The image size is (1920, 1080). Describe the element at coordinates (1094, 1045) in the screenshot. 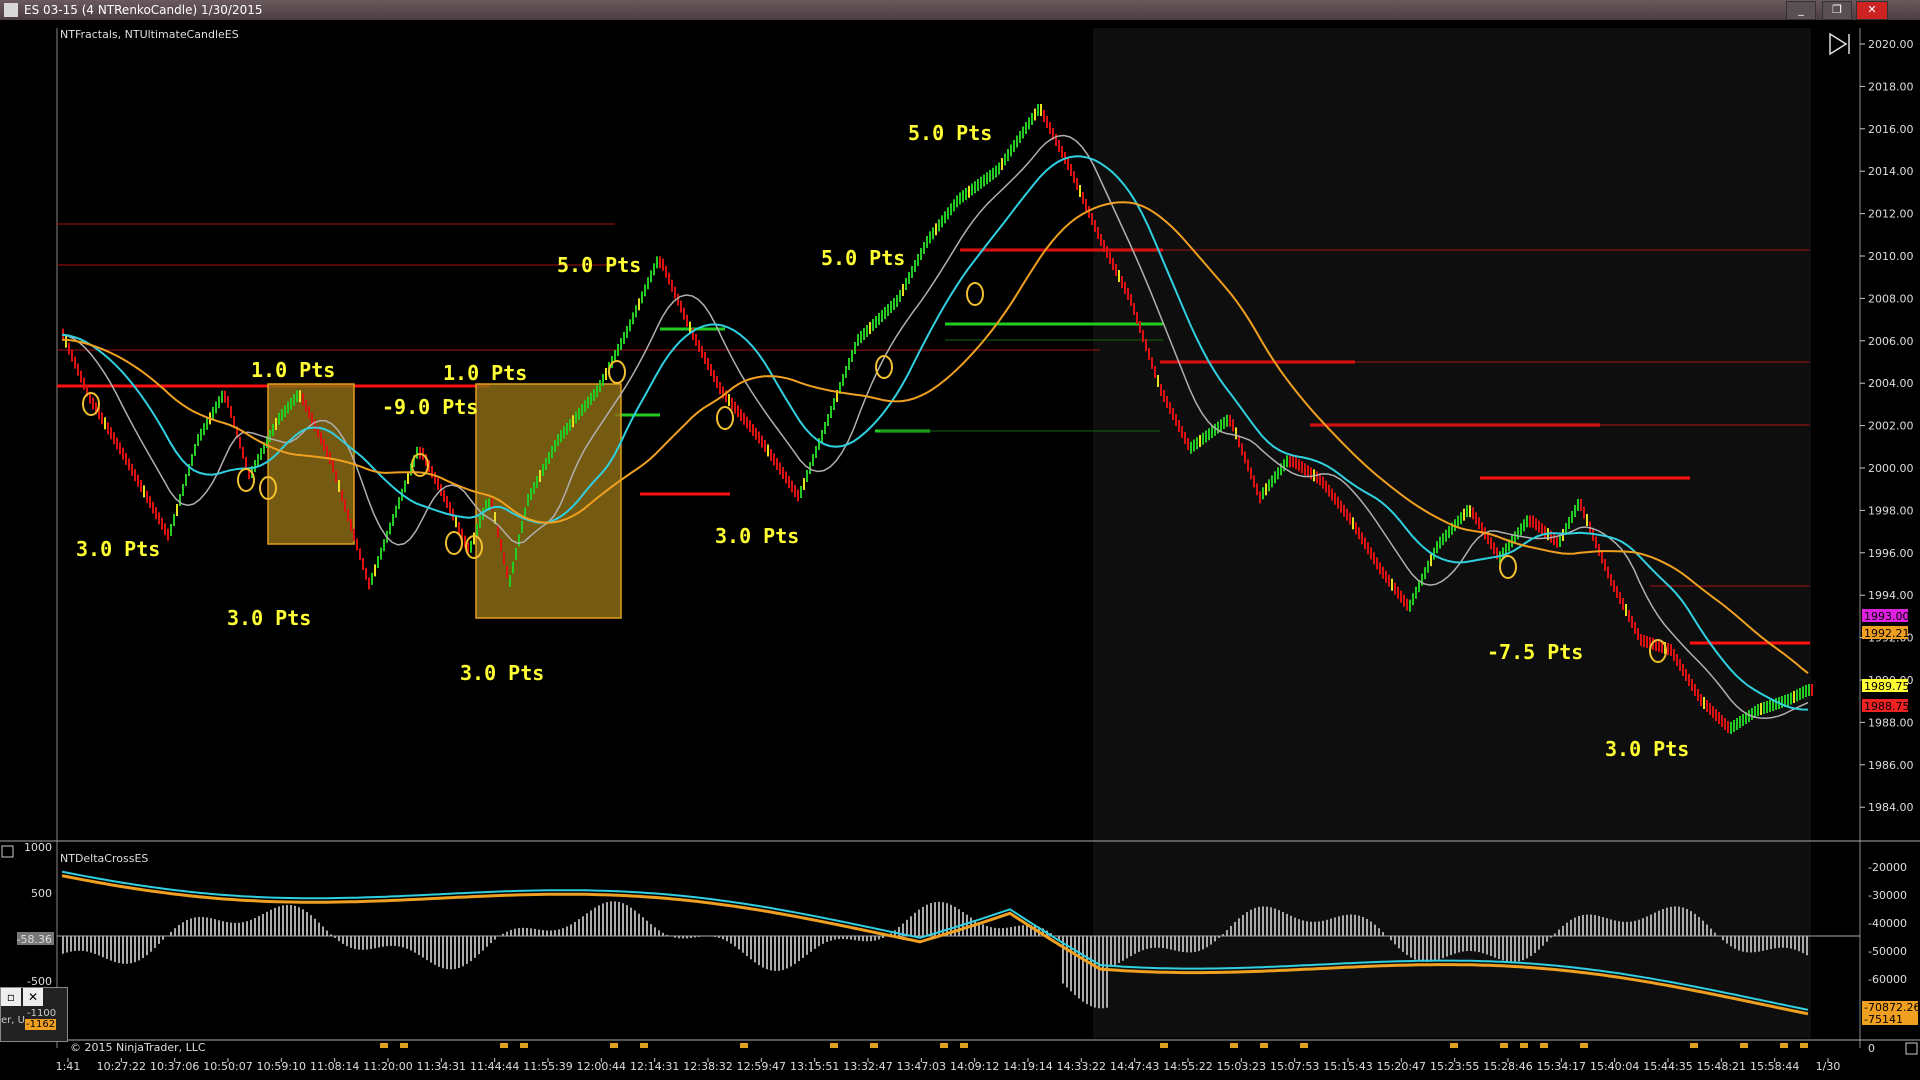

I see `time-markers` at that location.